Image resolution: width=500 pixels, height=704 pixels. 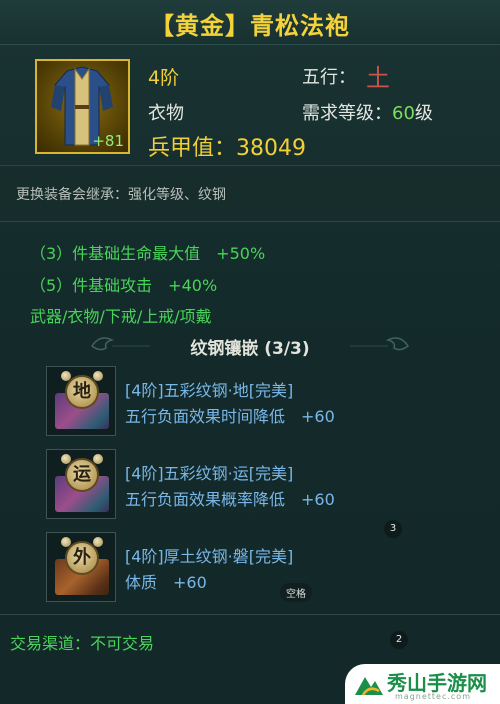 What do you see at coordinates (124, 285) in the screenshot?
I see `set-bonus-5: （5）件基础攻击 +40%` at bounding box center [124, 285].